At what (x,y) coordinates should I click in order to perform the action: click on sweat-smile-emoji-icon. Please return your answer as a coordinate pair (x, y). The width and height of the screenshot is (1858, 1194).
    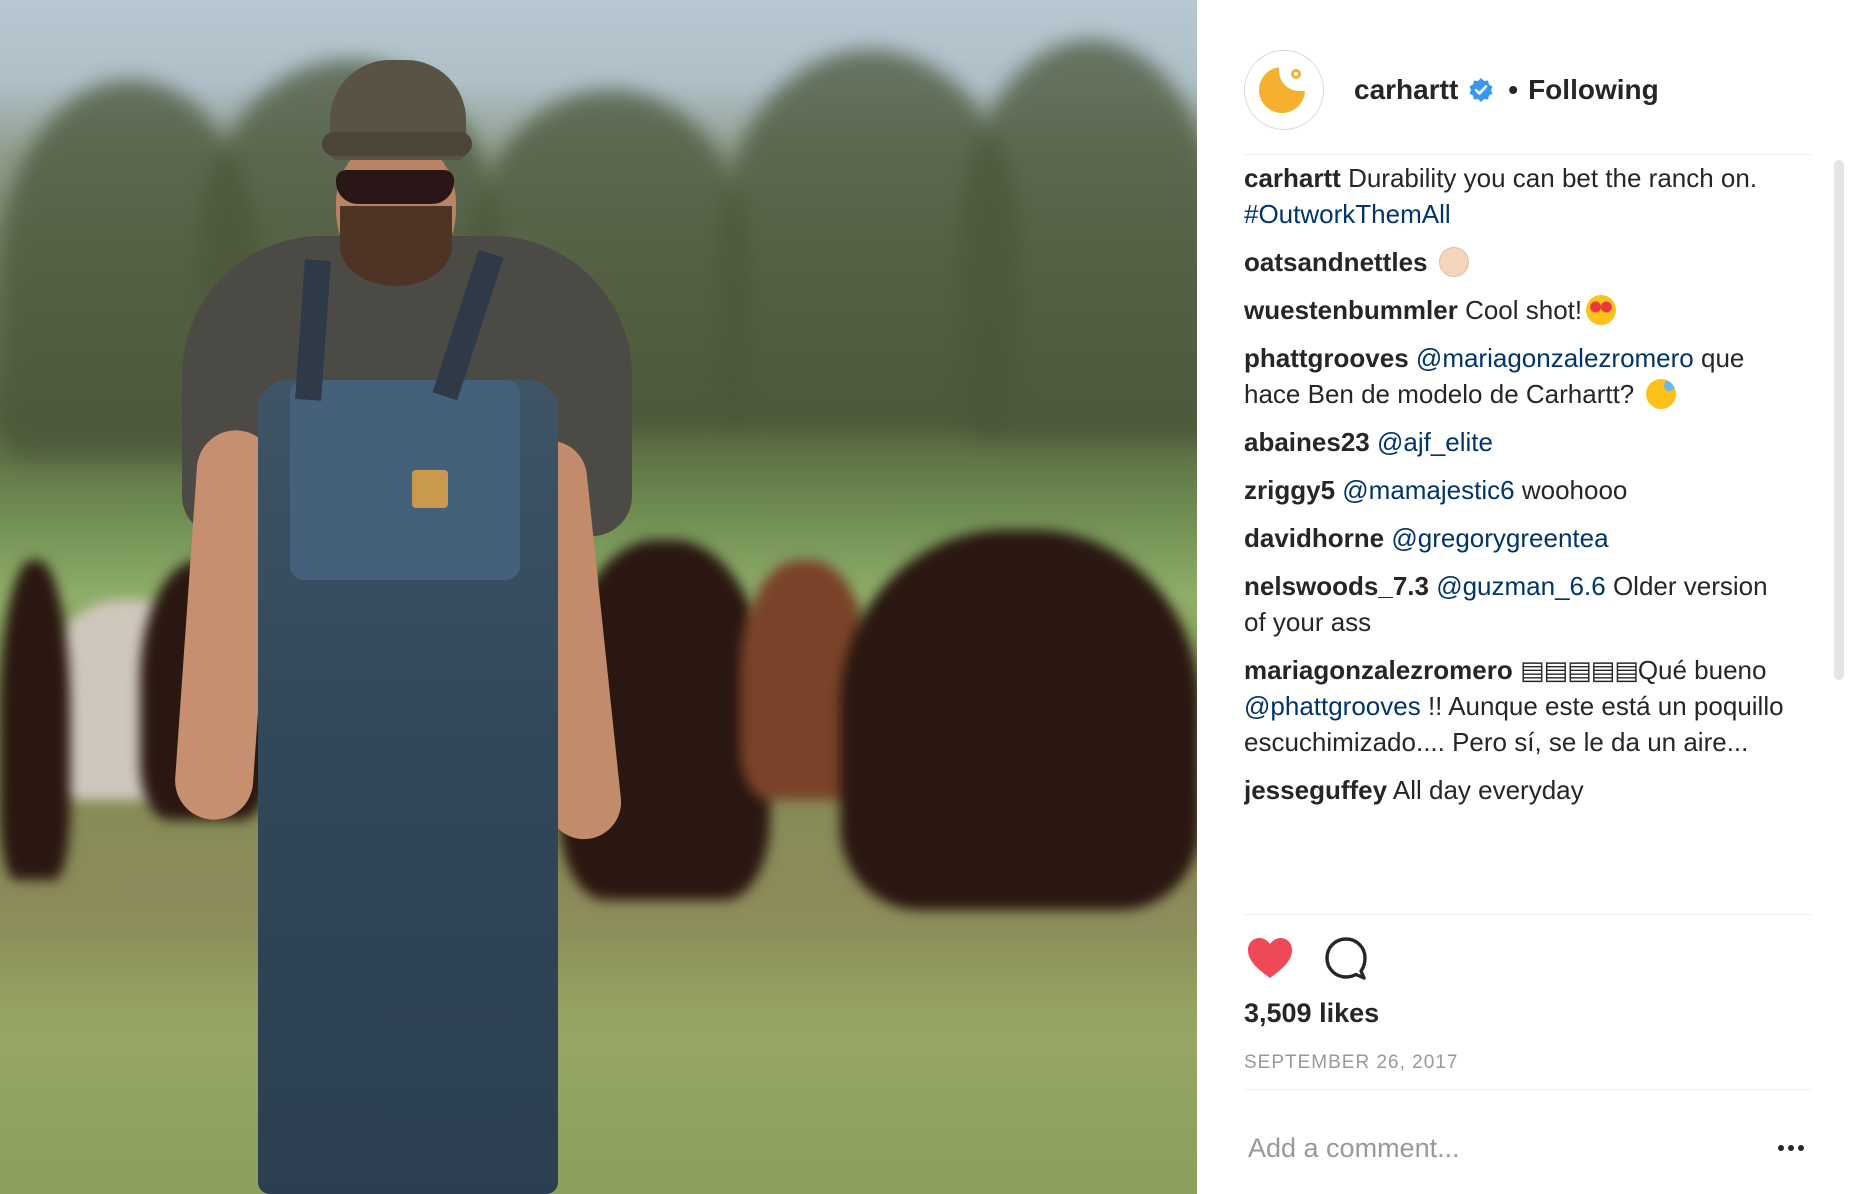
    Looking at the image, I should click on (1660, 394).